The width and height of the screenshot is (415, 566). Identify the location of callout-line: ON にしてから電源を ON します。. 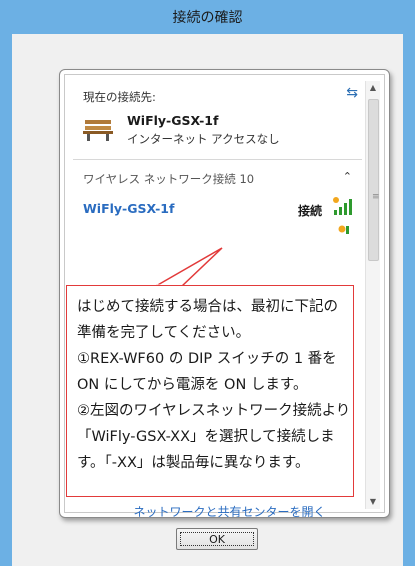
(192, 385).